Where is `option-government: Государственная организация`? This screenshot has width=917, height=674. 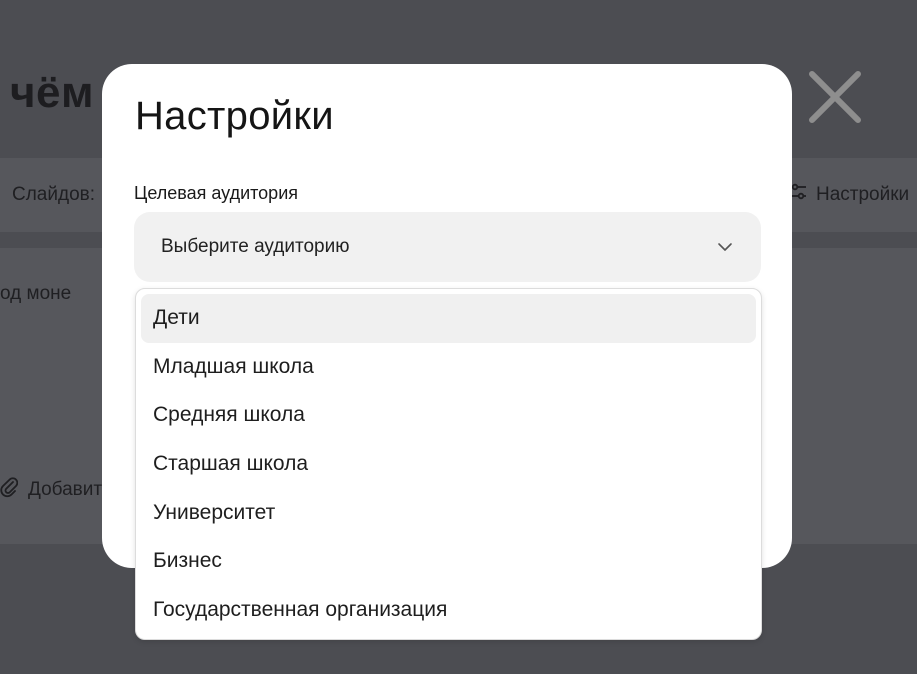 option-government: Государственная организация is located at coordinates (448, 610).